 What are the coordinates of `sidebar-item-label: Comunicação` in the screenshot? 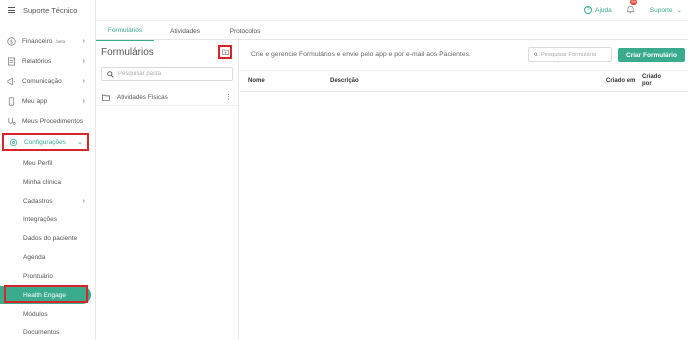 It's located at (42, 81).